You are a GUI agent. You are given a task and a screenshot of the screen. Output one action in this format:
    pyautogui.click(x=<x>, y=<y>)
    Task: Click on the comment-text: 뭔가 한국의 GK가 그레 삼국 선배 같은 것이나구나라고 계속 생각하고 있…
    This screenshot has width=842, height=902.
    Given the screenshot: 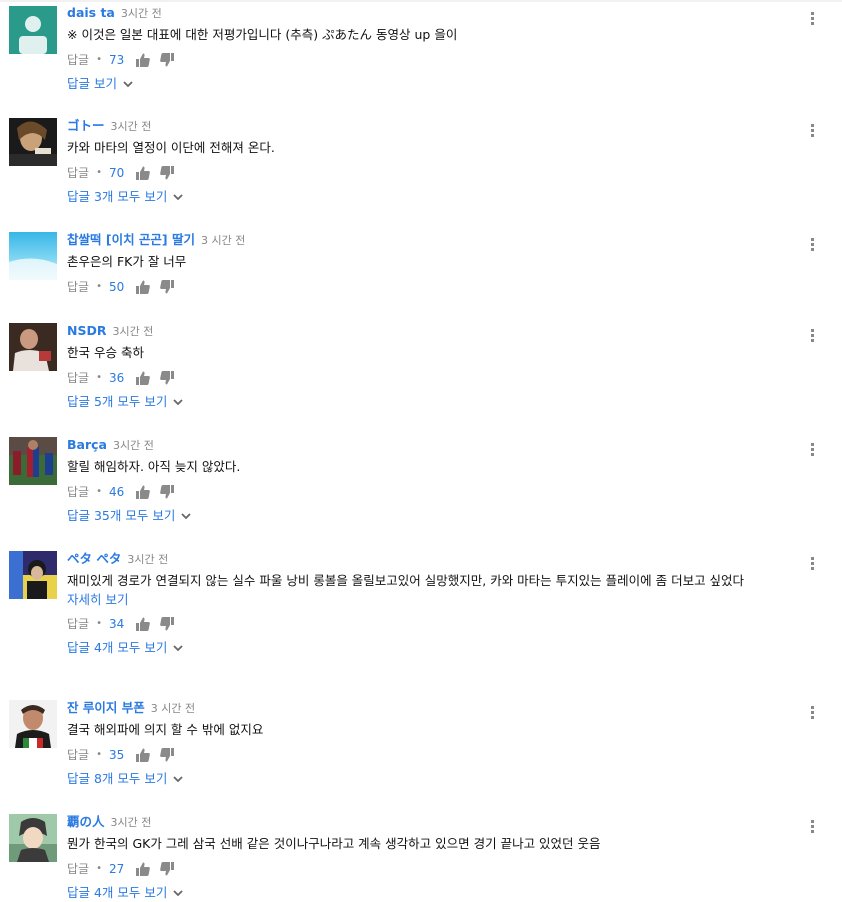 What is the action you would take?
    pyautogui.click(x=334, y=843)
    